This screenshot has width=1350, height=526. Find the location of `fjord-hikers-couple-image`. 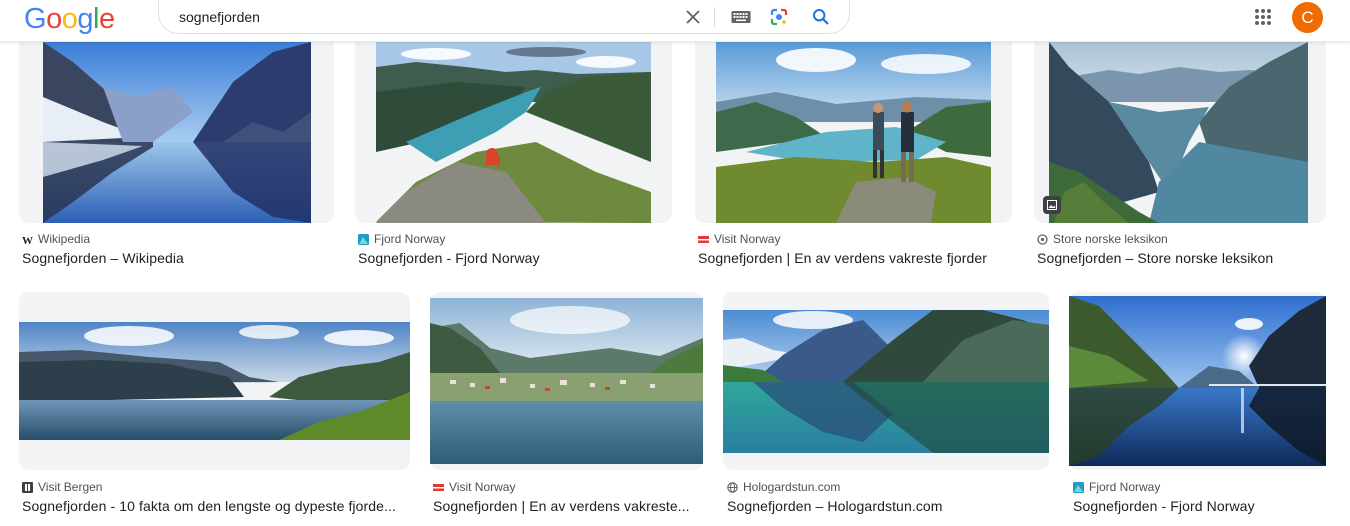

fjord-hikers-couple-image is located at coordinates (853, 132).